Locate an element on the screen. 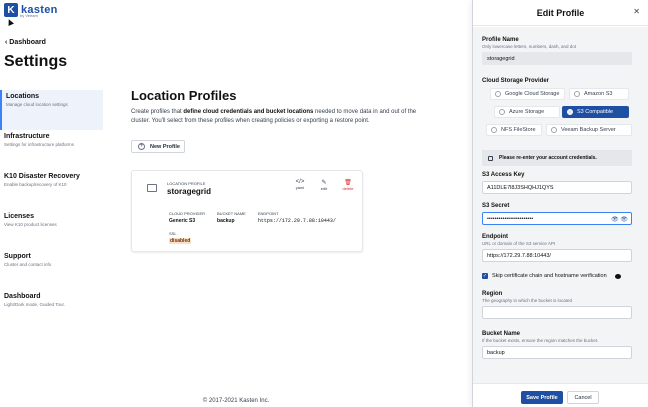 The image size is (648, 407). access-key-field: S3 Access Key A11DLE7l8J3SHQHJ1QYS is located at coordinates (557, 183).